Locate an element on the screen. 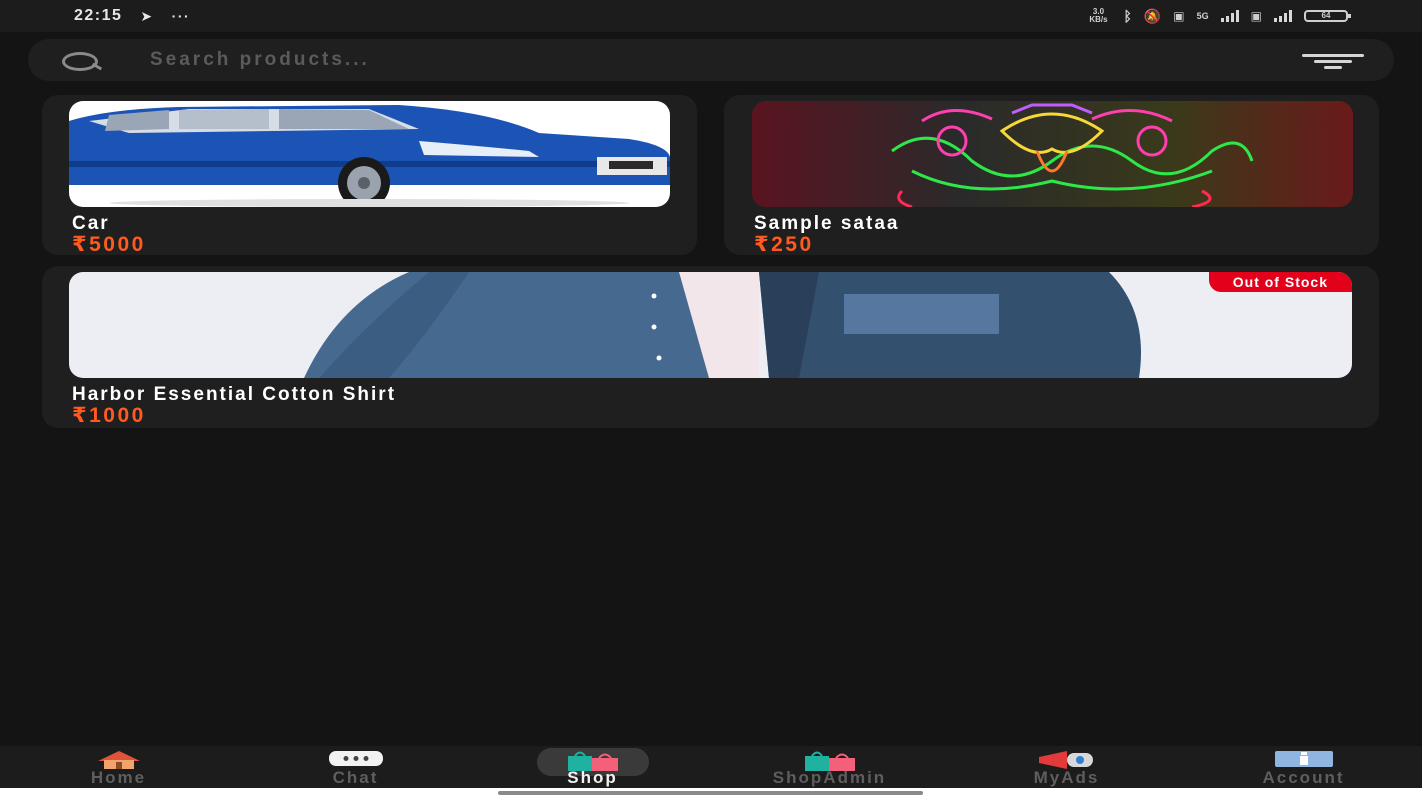 The height and width of the screenshot is (800, 1422). nav-myads: MyAds is located at coordinates (1066, 767).